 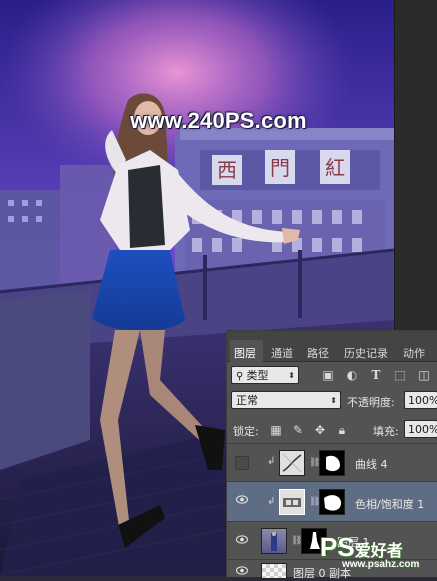 What do you see at coordinates (332, 346) in the screenshot?
I see `panel-tabs: 图层 通道 路径 历史记录 动作` at bounding box center [332, 346].